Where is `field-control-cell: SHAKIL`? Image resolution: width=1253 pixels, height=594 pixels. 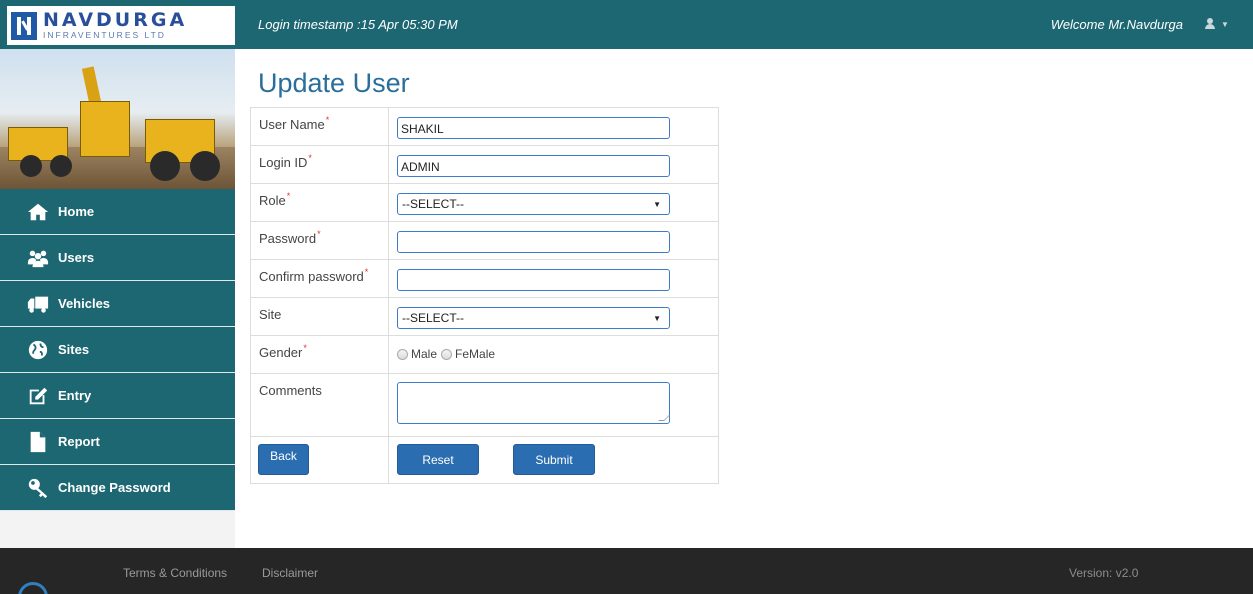
field-control-cell: SHAKIL is located at coordinates (553, 126).